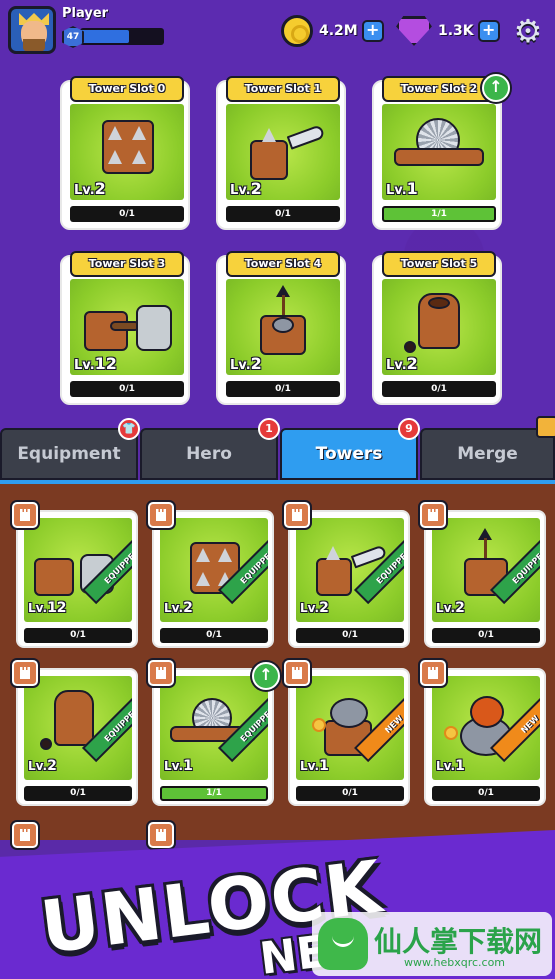 The height and width of the screenshot is (979, 555). Describe the element at coordinates (456, 31) in the screenshot. I see `gem-value: 1.3K` at that location.